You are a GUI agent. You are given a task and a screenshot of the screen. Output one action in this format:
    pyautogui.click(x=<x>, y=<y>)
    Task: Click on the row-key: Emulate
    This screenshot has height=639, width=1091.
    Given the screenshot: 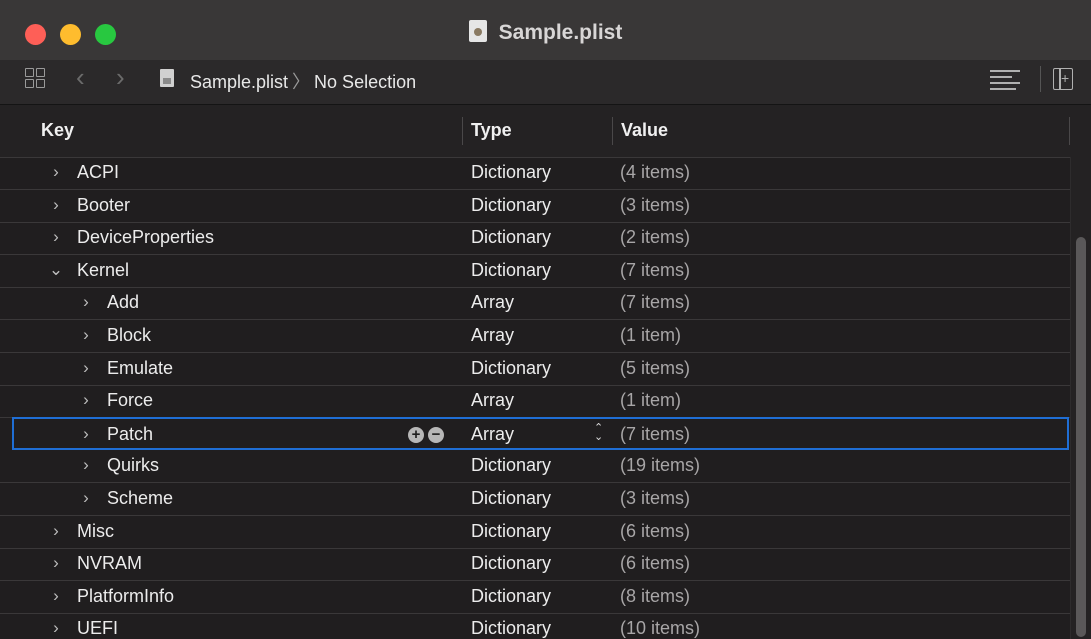 What is the action you would take?
    pyautogui.click(x=140, y=368)
    